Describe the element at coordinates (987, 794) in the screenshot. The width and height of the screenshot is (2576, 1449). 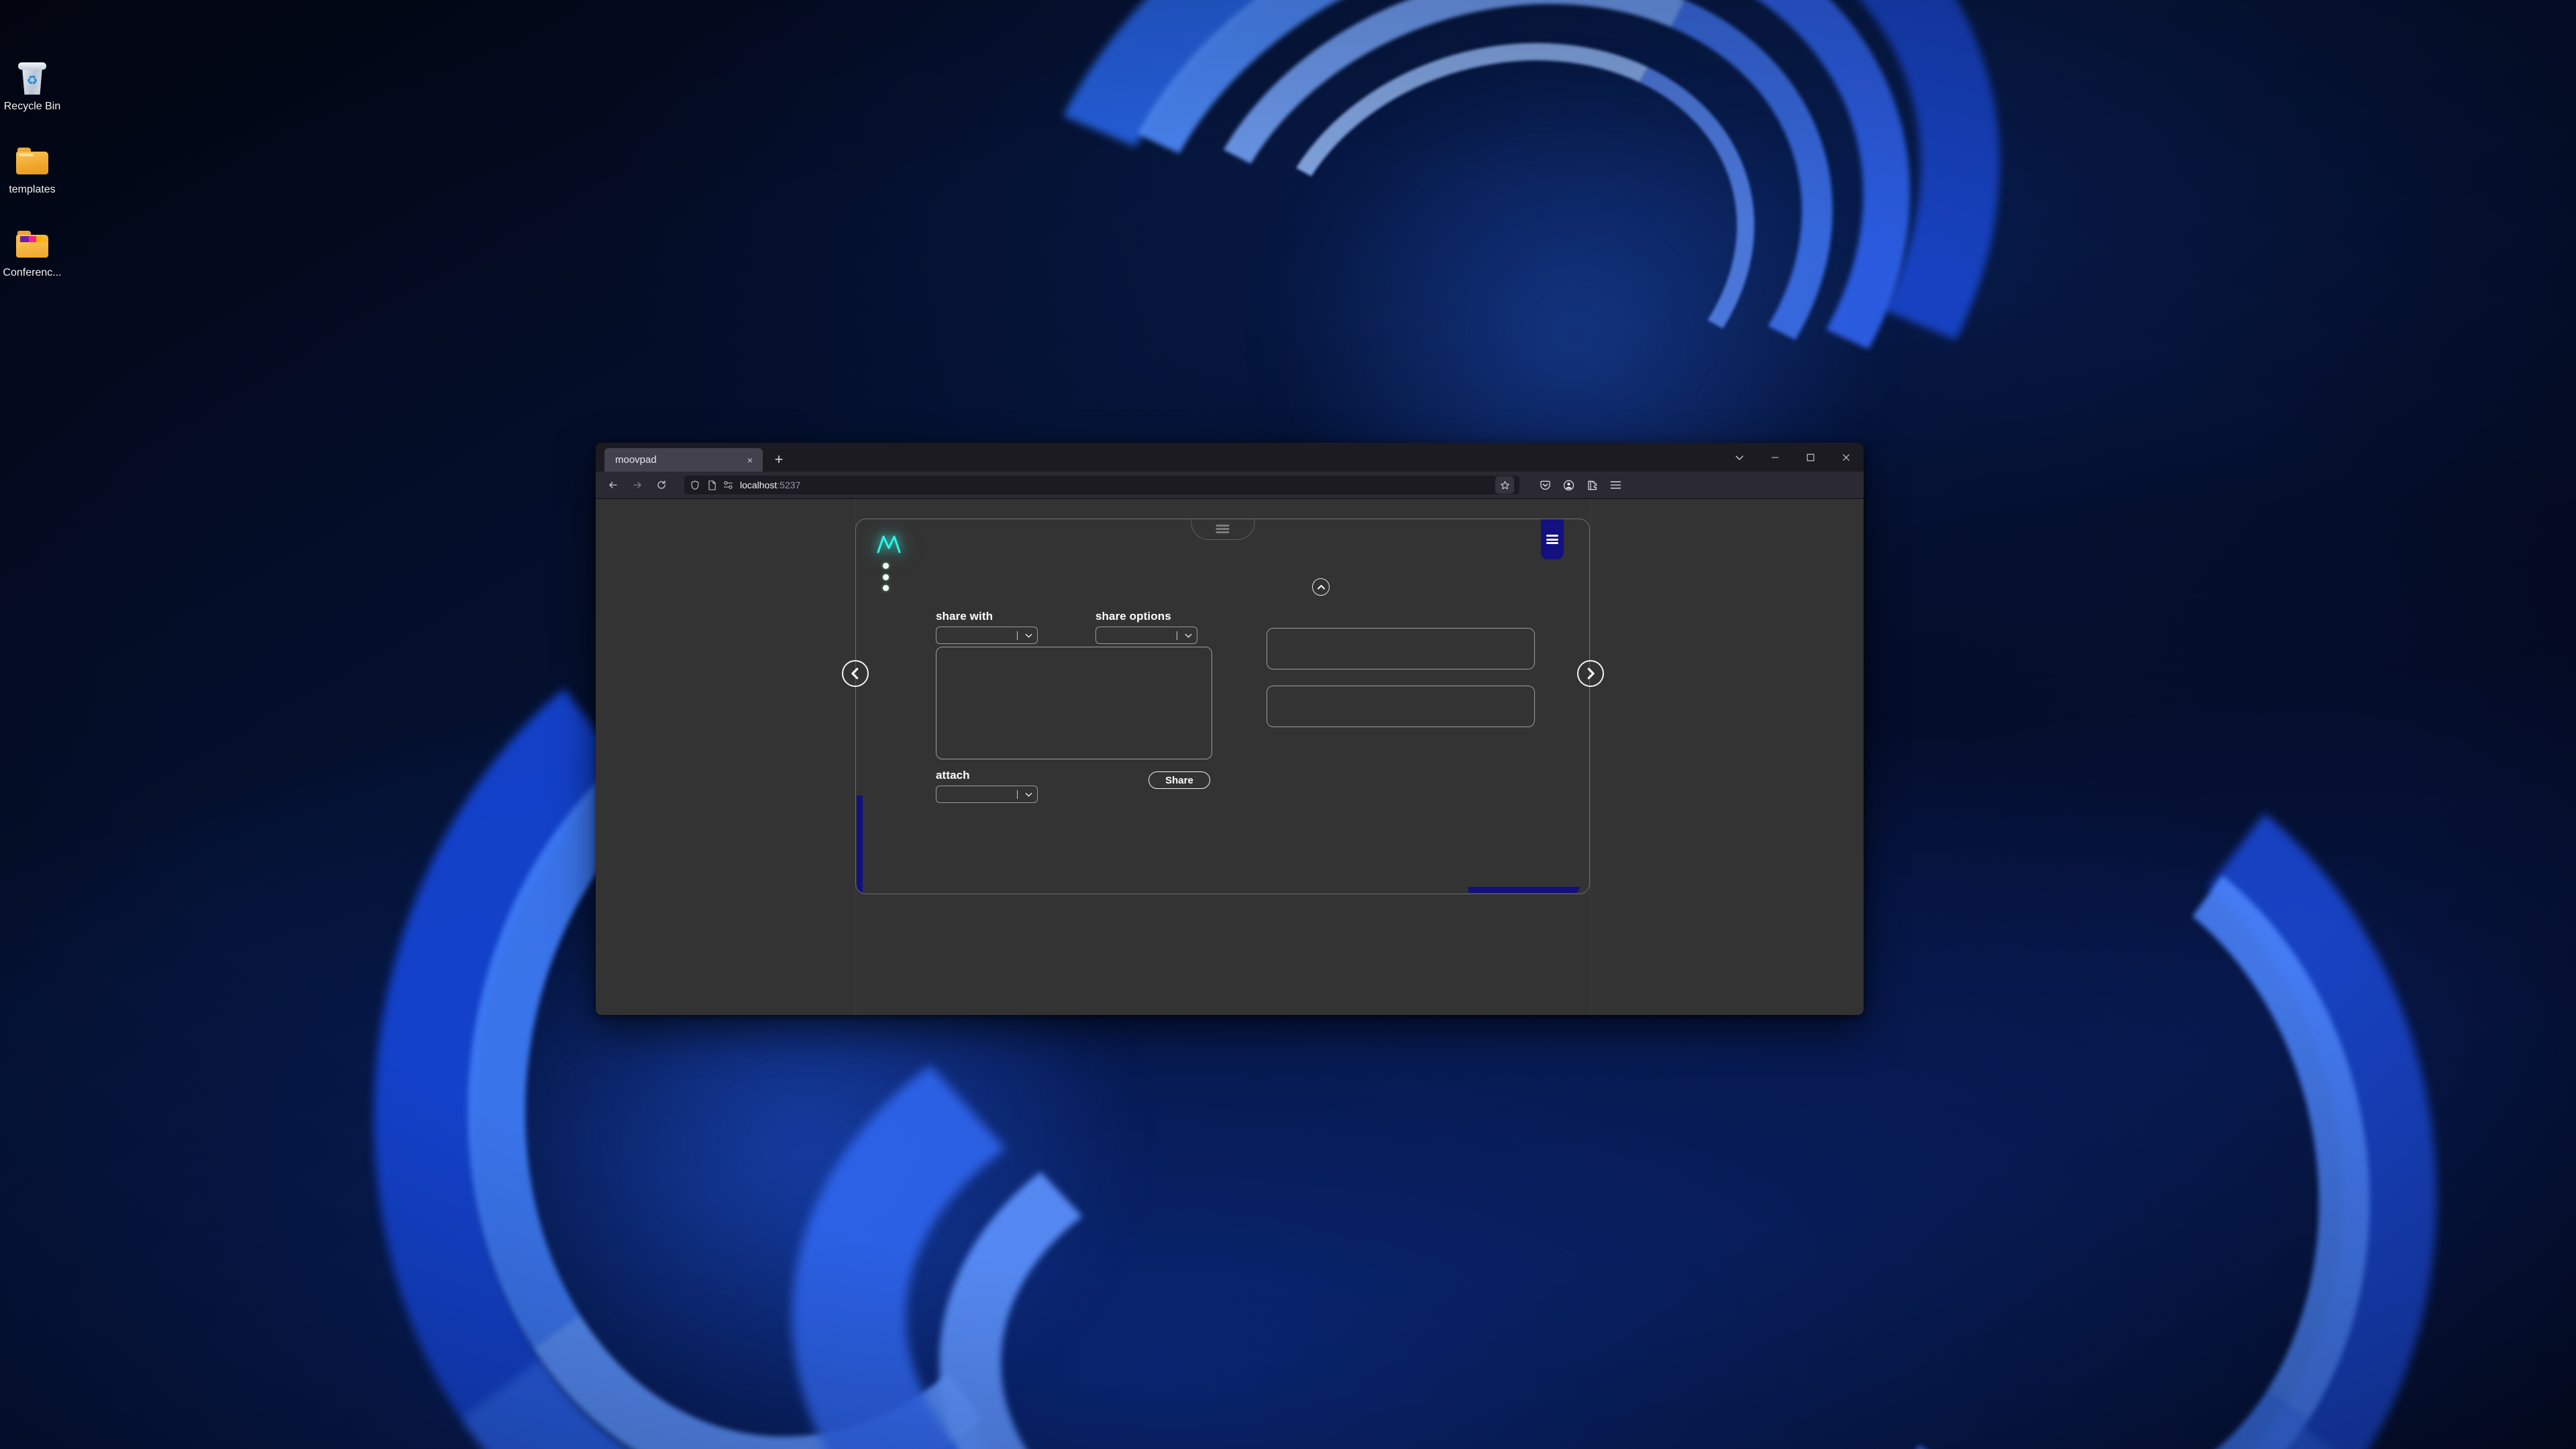
I see `attach-select` at that location.